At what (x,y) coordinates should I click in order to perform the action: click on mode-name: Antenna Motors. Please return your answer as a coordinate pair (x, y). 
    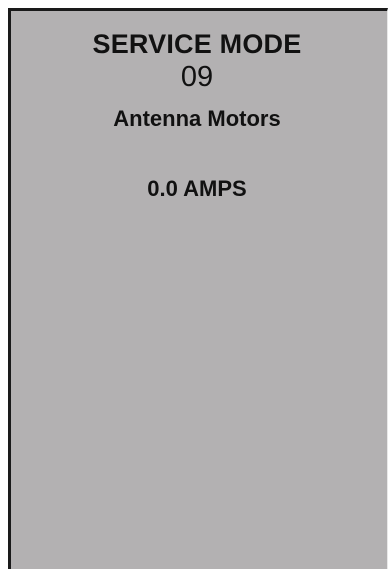
    Looking at the image, I should click on (197, 118).